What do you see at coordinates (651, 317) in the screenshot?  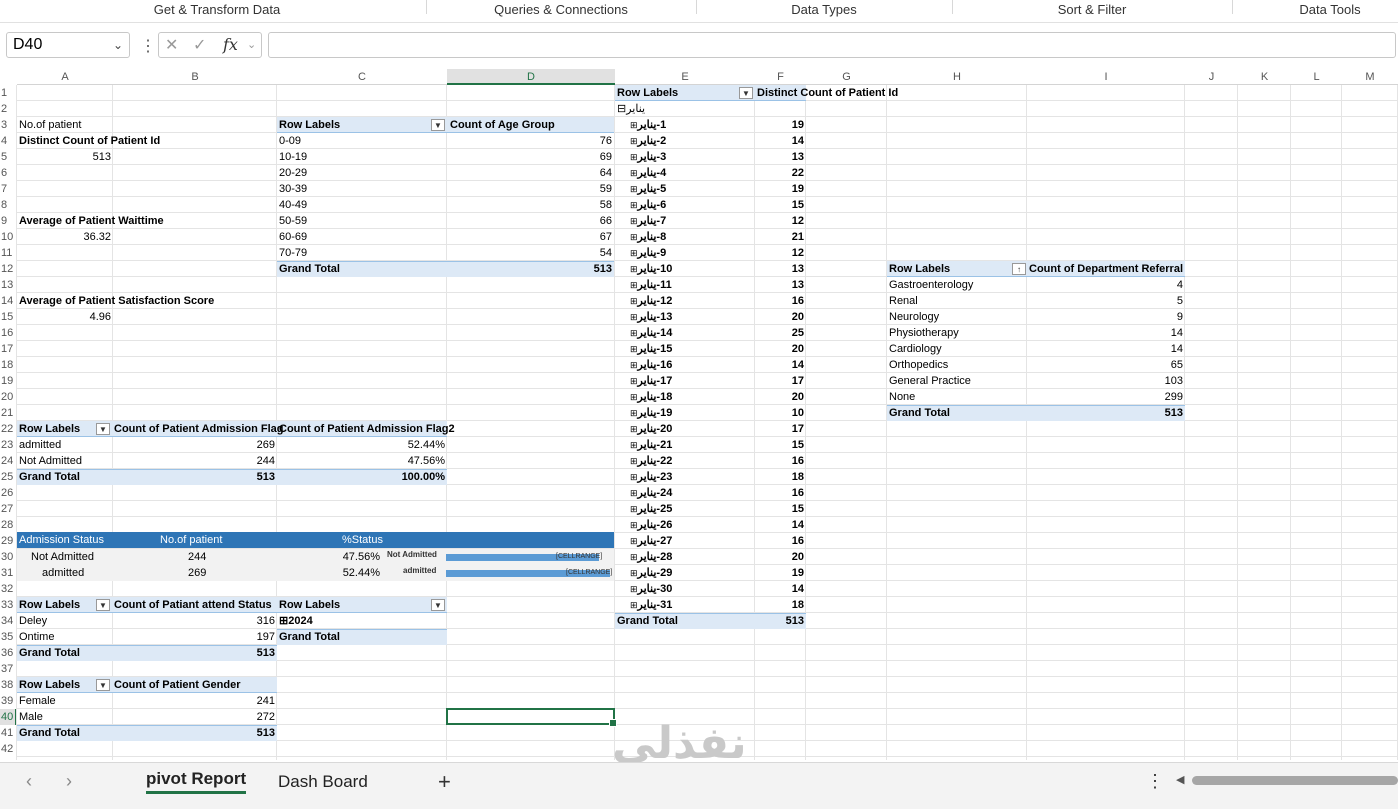 I see `day-pivot-row: ⊞13-يناير` at bounding box center [651, 317].